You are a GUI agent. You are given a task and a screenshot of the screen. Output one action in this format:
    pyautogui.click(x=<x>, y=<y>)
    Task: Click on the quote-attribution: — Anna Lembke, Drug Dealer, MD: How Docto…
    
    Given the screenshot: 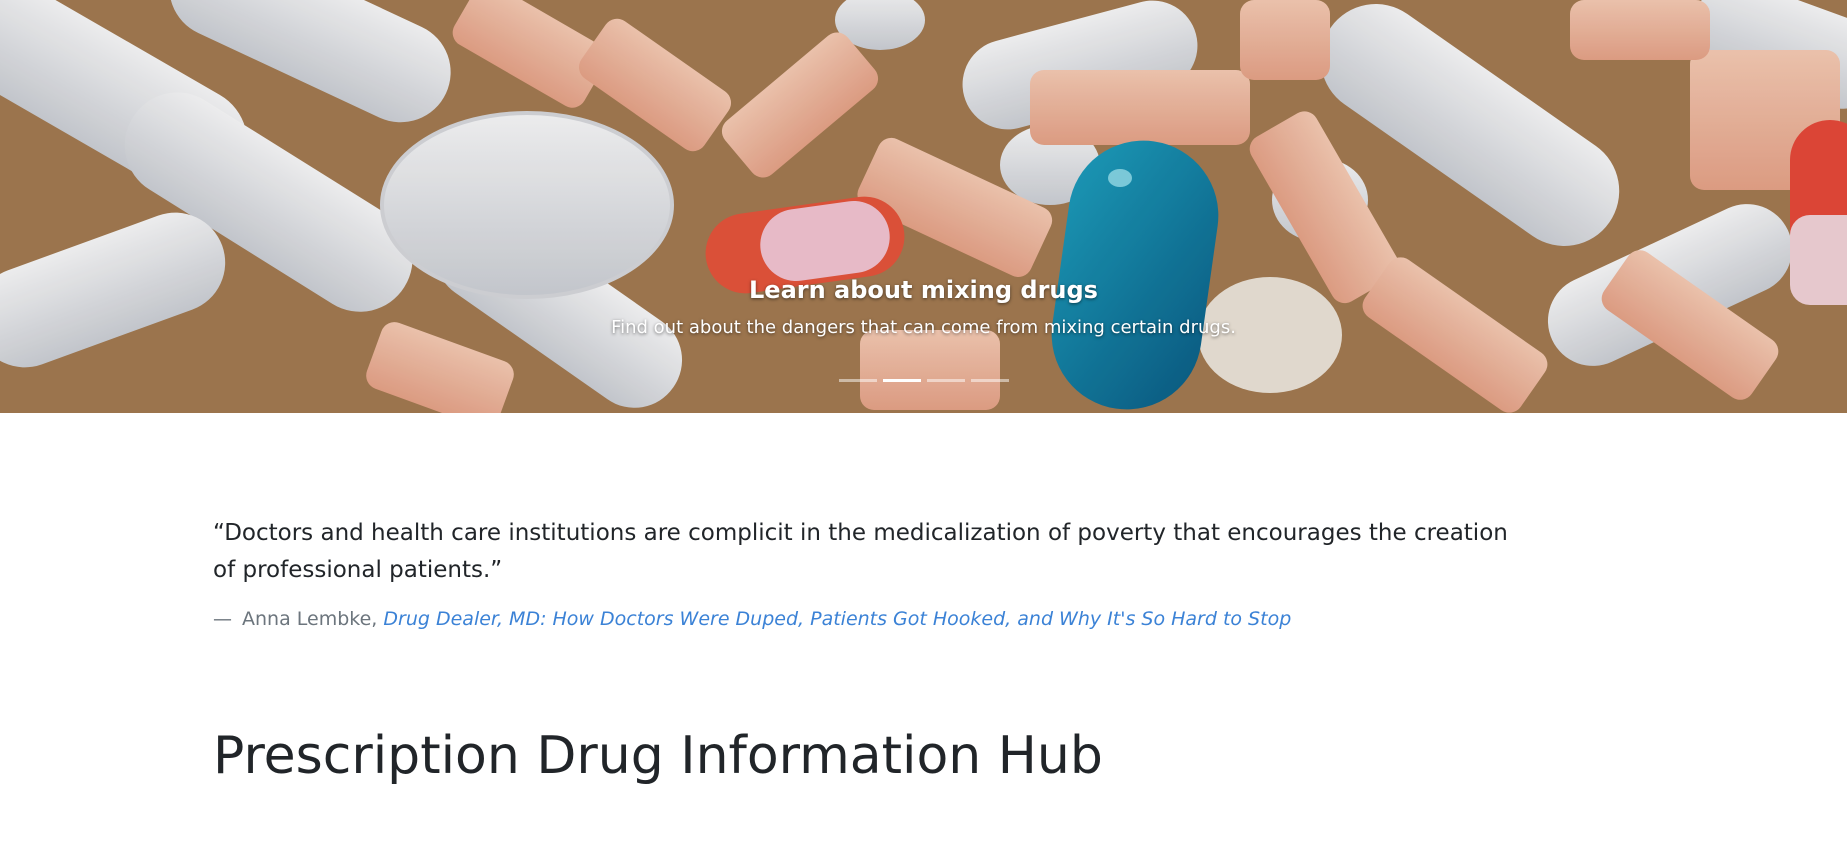 What is the action you would take?
    pyautogui.click(x=923, y=619)
    